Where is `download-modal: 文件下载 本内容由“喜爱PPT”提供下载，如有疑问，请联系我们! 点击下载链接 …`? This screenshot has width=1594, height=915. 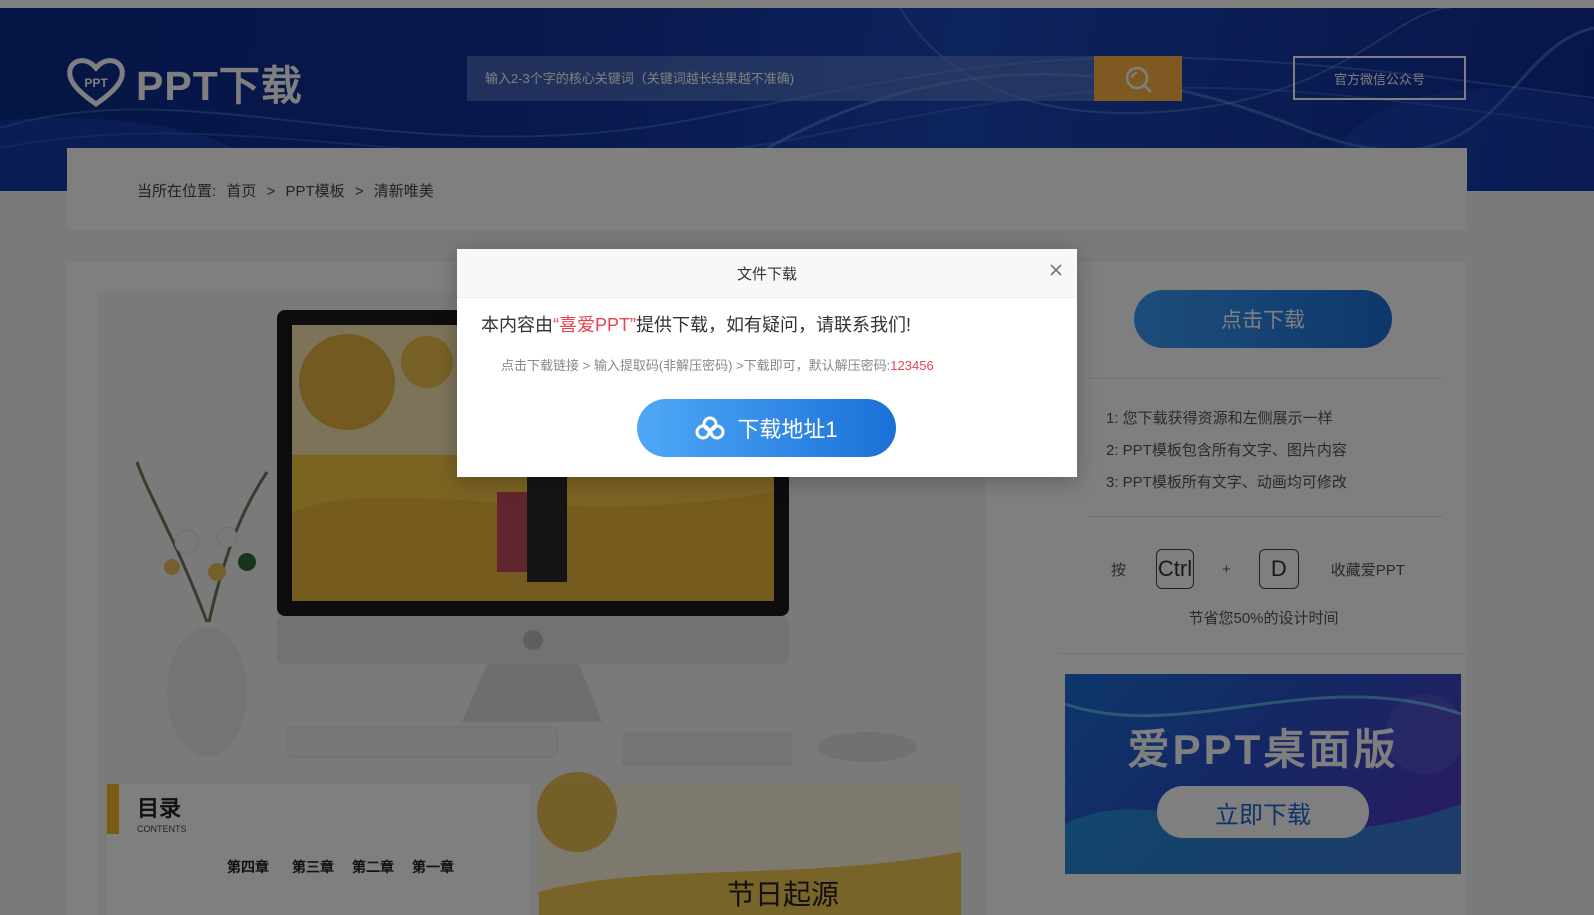 download-modal: 文件下载 本内容由“喜爱PPT”提供下载，如有疑问，请联系我们! 点击下载链接 … is located at coordinates (767, 363).